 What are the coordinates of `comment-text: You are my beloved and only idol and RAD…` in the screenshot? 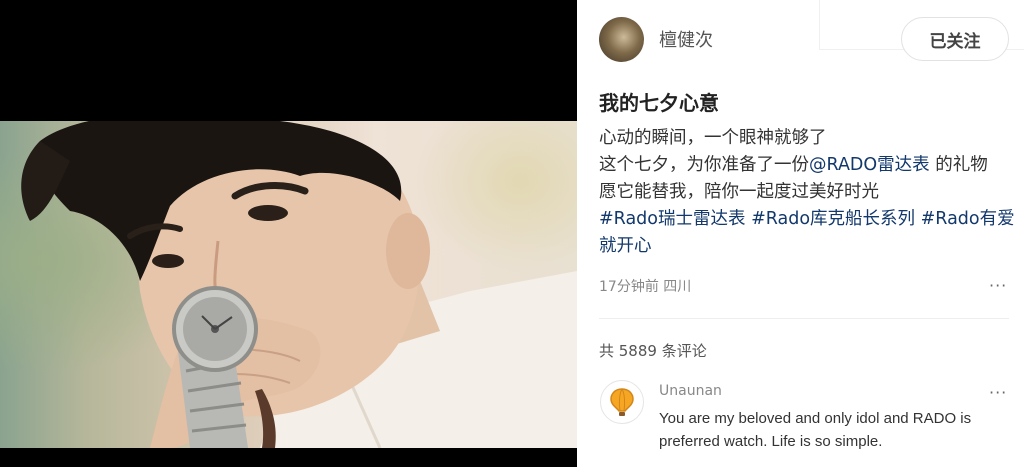 It's located at (815, 430).